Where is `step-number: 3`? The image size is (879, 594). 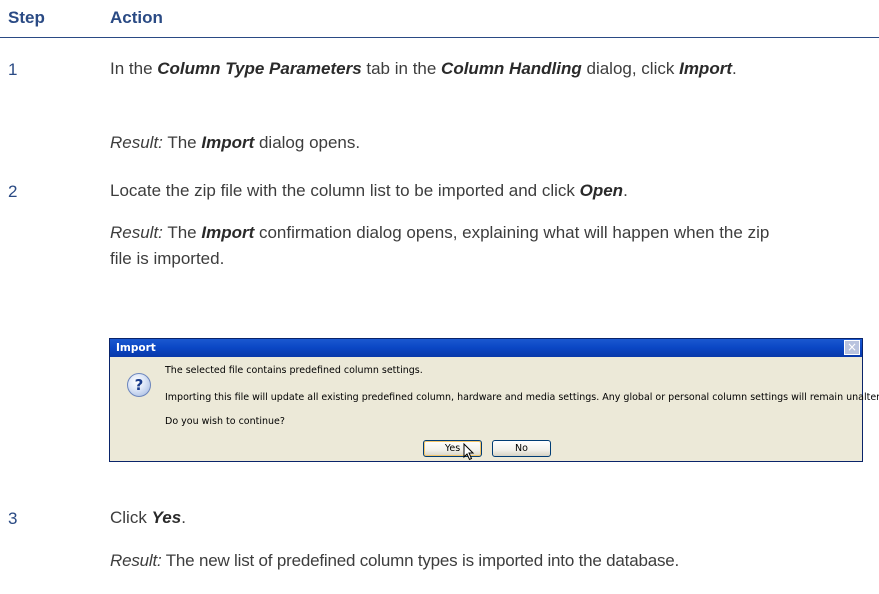 step-number: 3 is located at coordinates (13, 518).